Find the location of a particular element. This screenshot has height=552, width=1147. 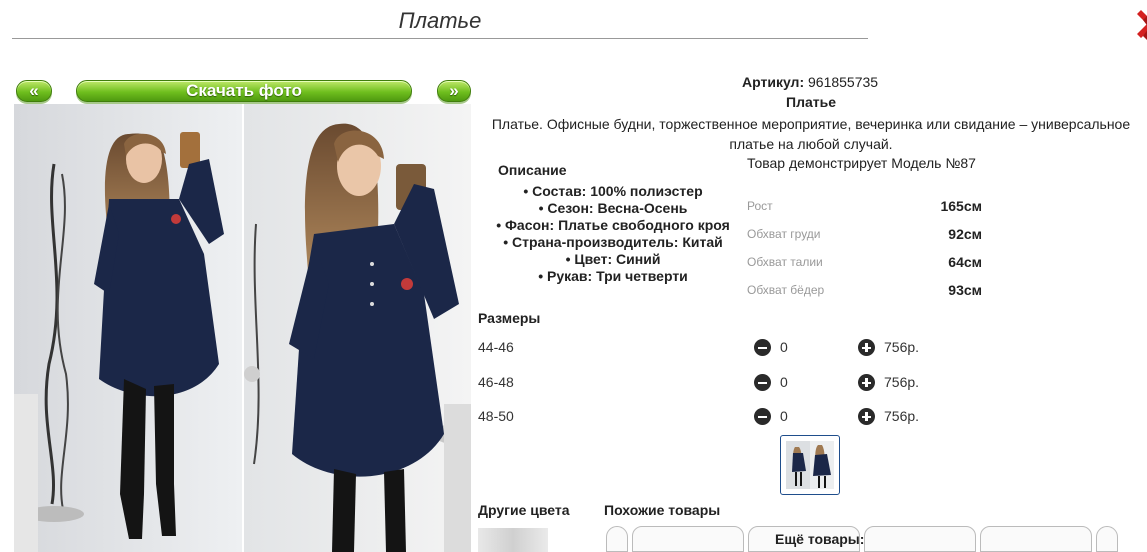

measurement-row: Рост 165см is located at coordinates (867, 210).